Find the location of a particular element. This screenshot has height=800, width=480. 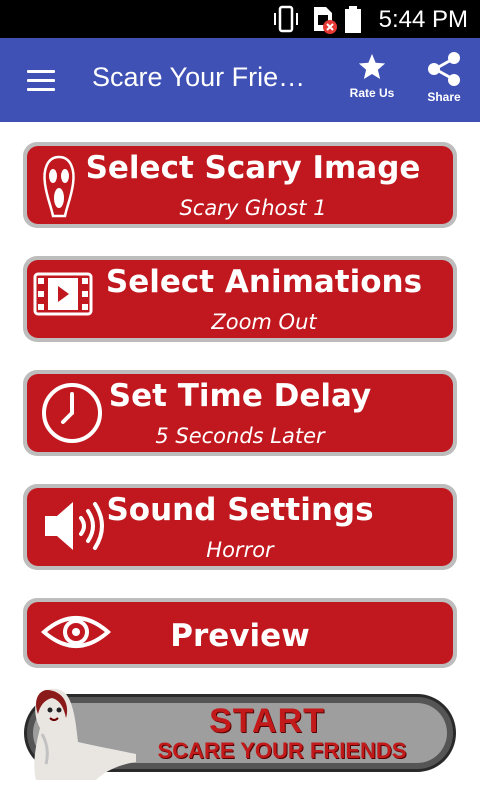

button-subtitle: Scary Ghost 1 is located at coordinates (253, 208).